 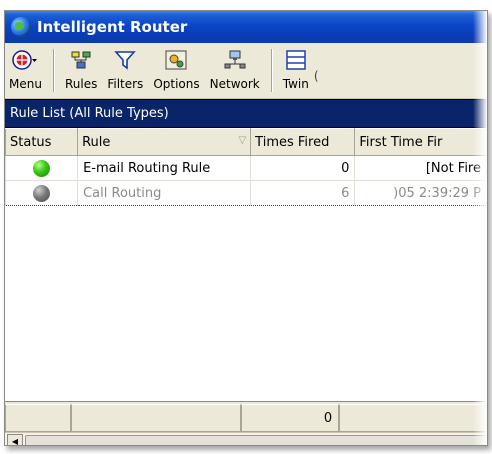 What do you see at coordinates (96, 142) in the screenshot?
I see `column-header-rule-label: Rule` at bounding box center [96, 142].